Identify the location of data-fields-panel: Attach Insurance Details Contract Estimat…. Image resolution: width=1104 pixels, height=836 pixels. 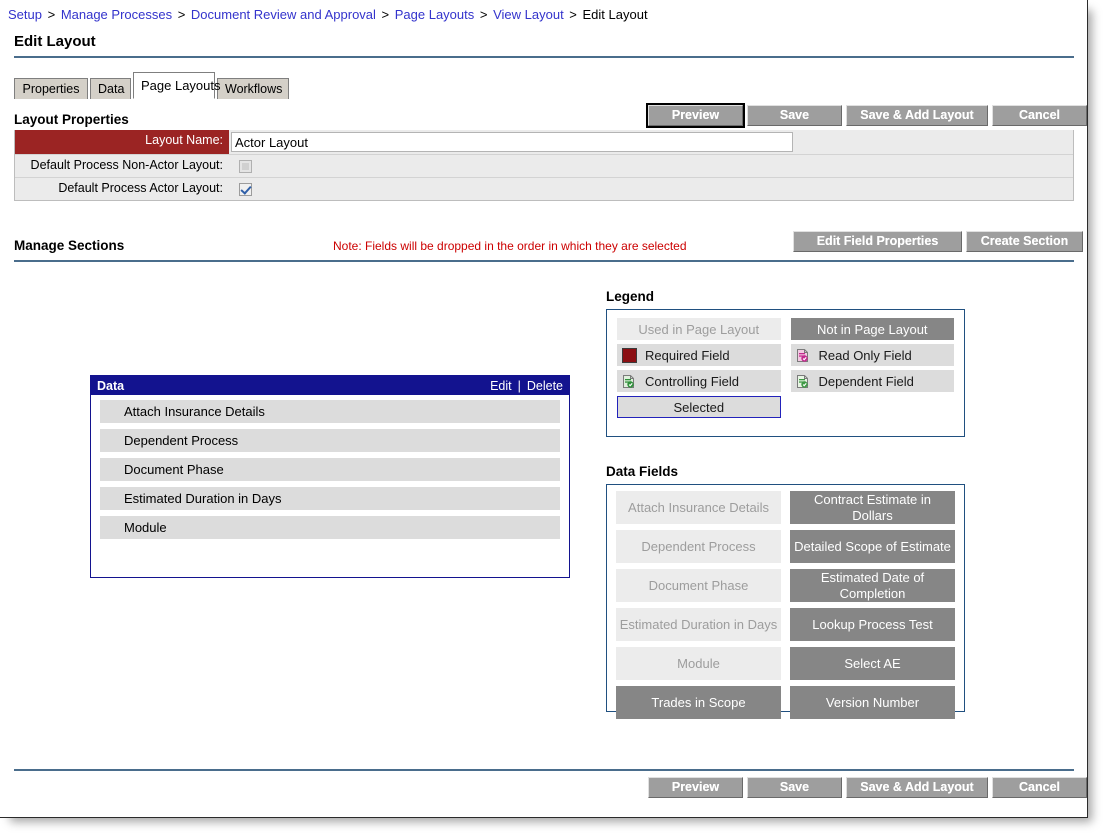
(785, 601).